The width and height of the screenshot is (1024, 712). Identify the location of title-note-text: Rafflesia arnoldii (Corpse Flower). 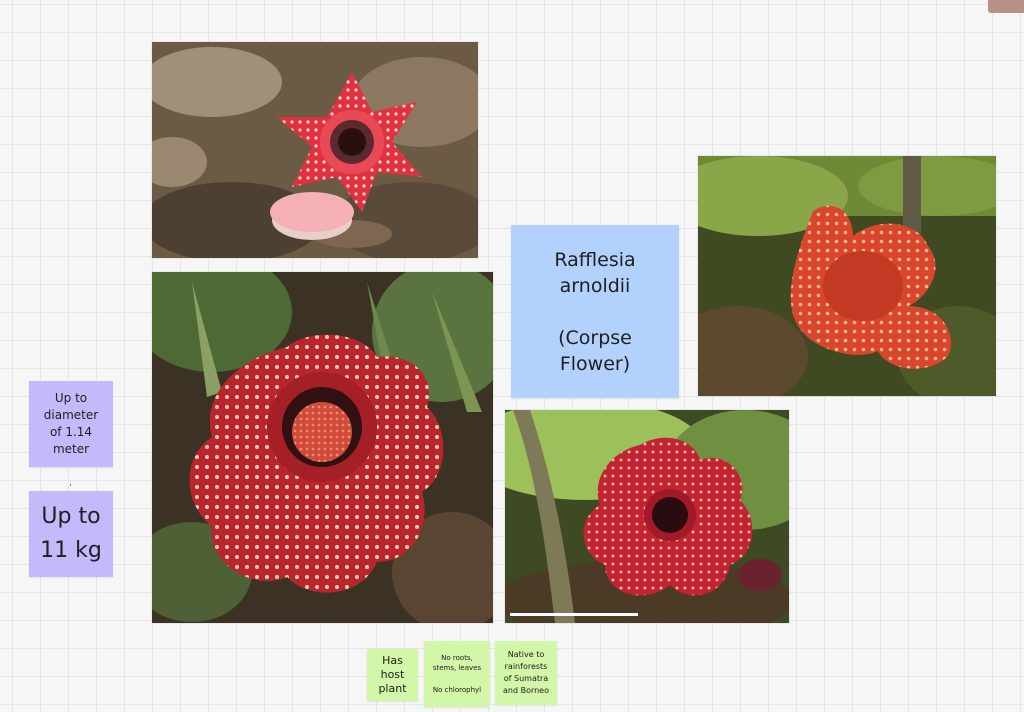
(595, 311).